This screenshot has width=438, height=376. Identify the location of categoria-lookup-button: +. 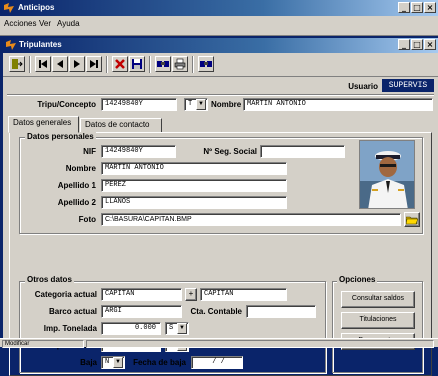
(191, 294).